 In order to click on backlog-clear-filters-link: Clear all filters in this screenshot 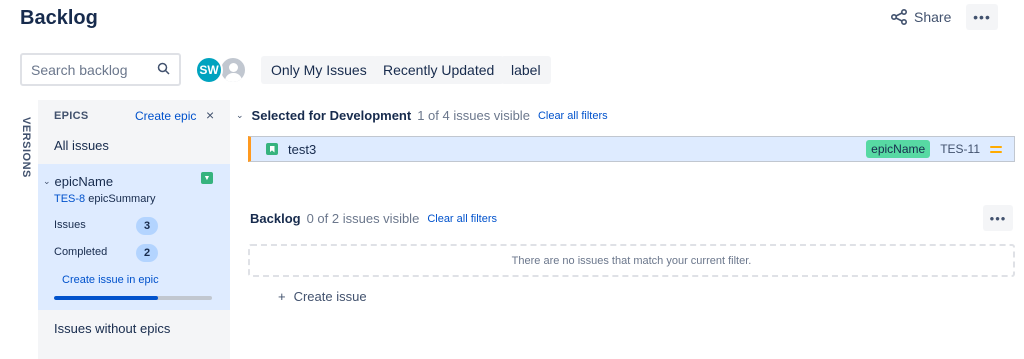, I will do `click(462, 219)`.